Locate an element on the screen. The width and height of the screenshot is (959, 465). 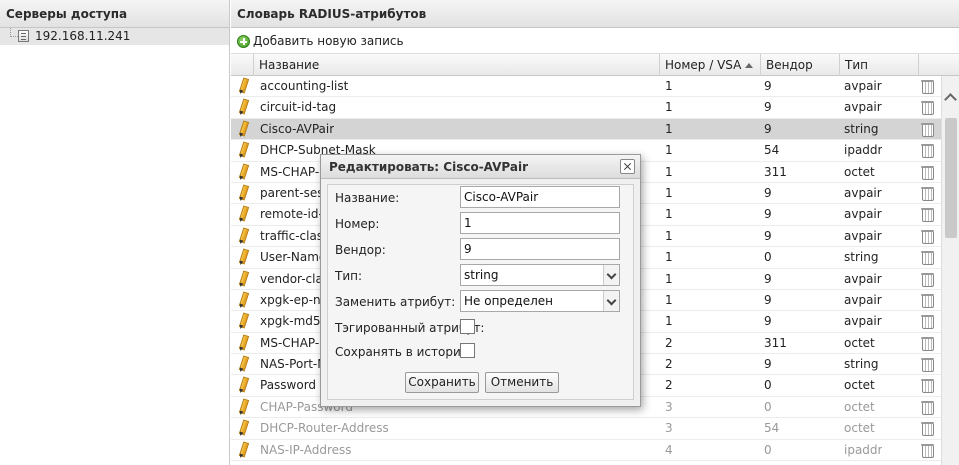
replace-attribute-select: Не определен is located at coordinates (540, 301).